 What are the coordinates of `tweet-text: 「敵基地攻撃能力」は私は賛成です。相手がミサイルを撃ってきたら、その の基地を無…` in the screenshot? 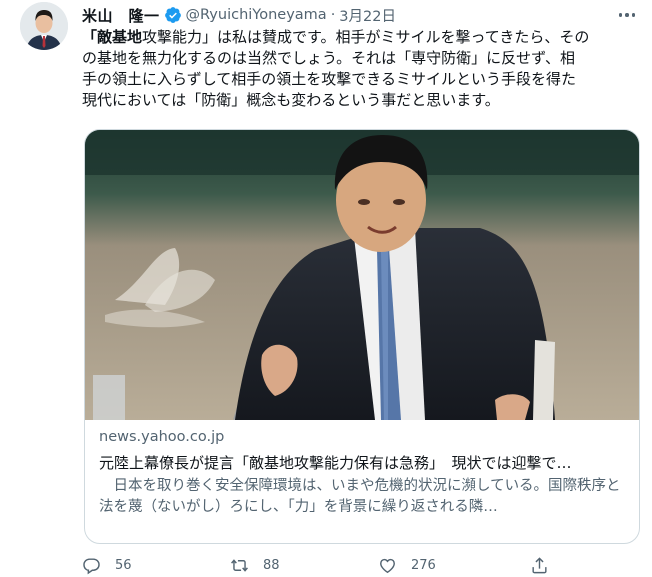 It's located at (358, 69).